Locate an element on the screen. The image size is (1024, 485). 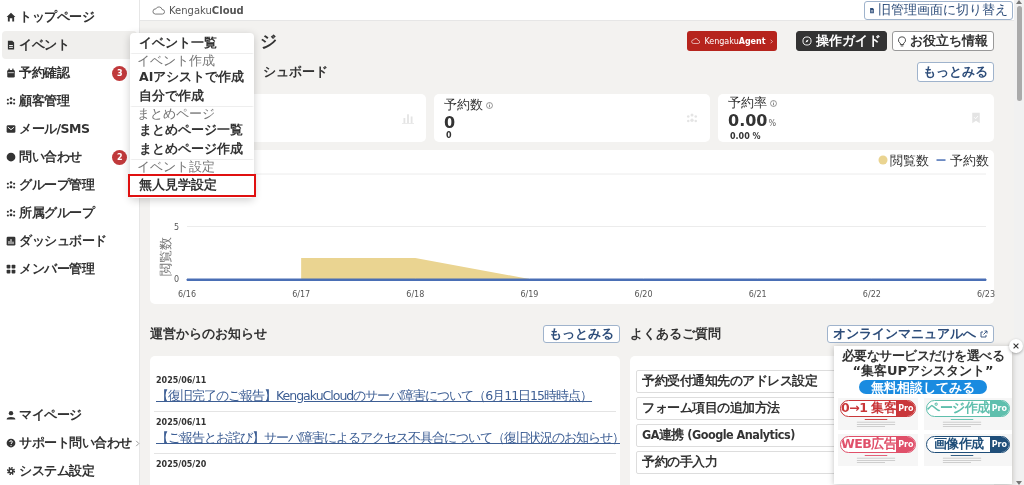
chevron-right-icon is located at coordinates (771, 41).